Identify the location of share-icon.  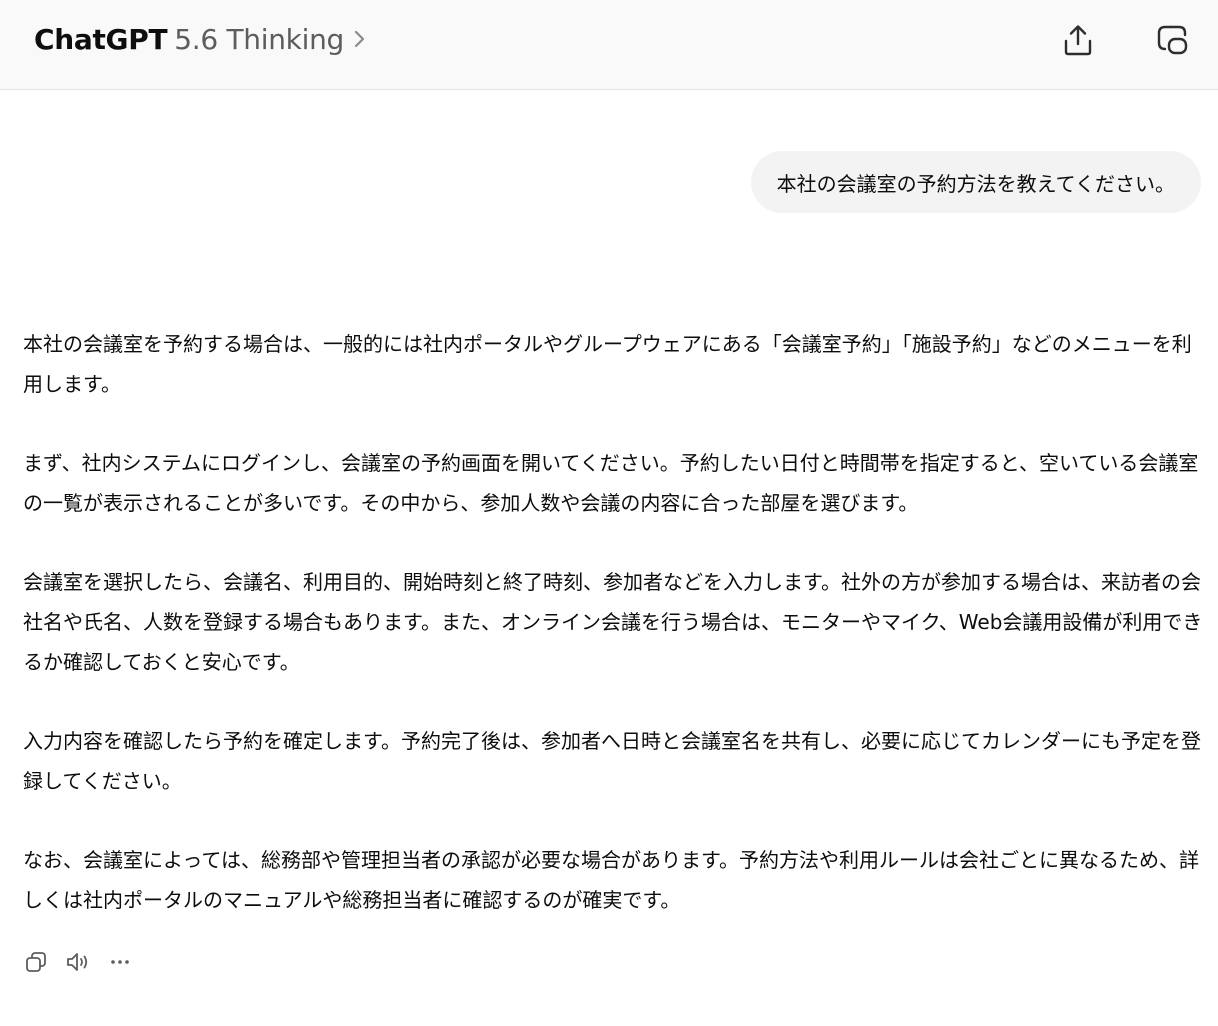
(1078, 40).